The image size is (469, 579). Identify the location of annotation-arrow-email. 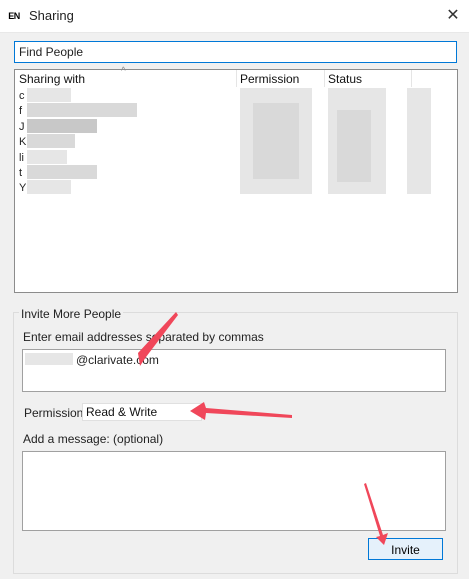
(158, 339).